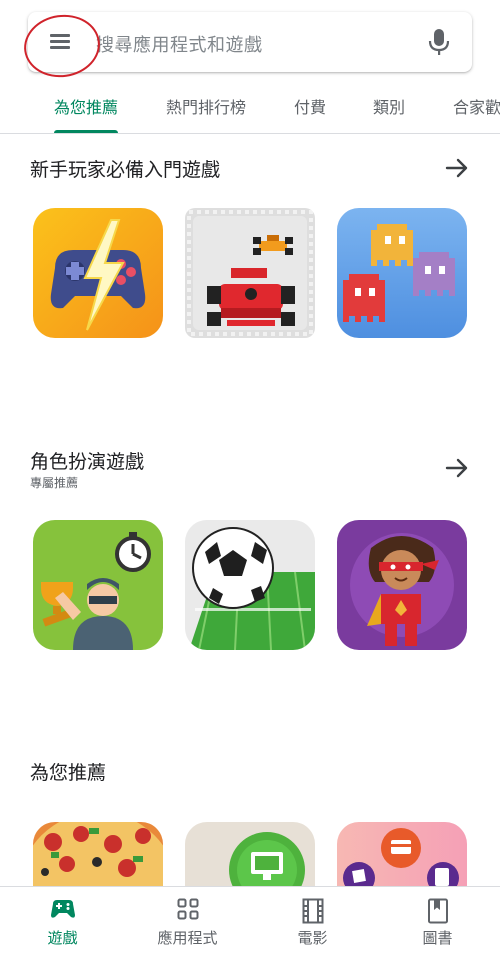  I want to click on section-title: 為您推薦, so click(68, 773).